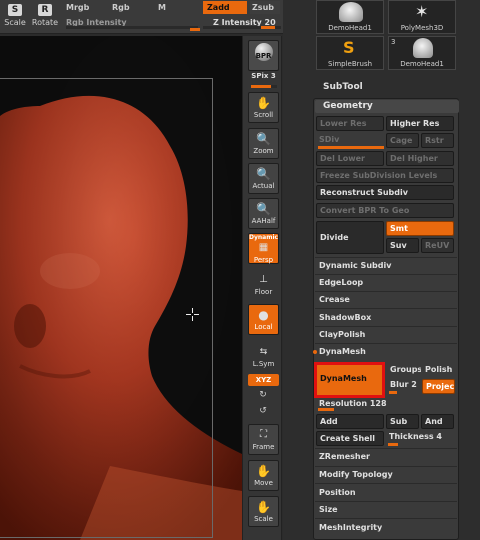 This screenshot has width=480, height=540. What do you see at coordinates (263, 507) in the screenshot?
I see `scale-hand-icon: ✋` at bounding box center [263, 507].